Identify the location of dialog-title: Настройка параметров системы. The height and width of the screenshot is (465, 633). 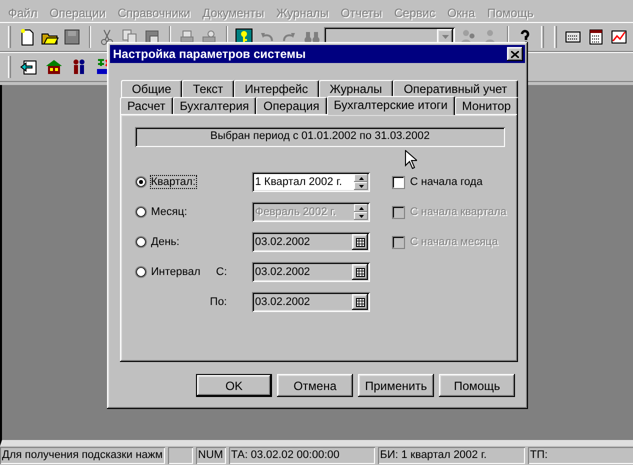
(209, 54).